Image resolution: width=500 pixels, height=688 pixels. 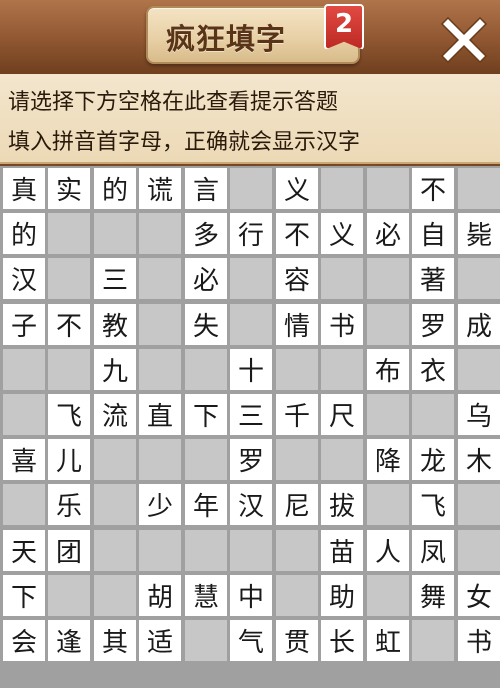 I want to click on close-button, so click(x=464, y=40).